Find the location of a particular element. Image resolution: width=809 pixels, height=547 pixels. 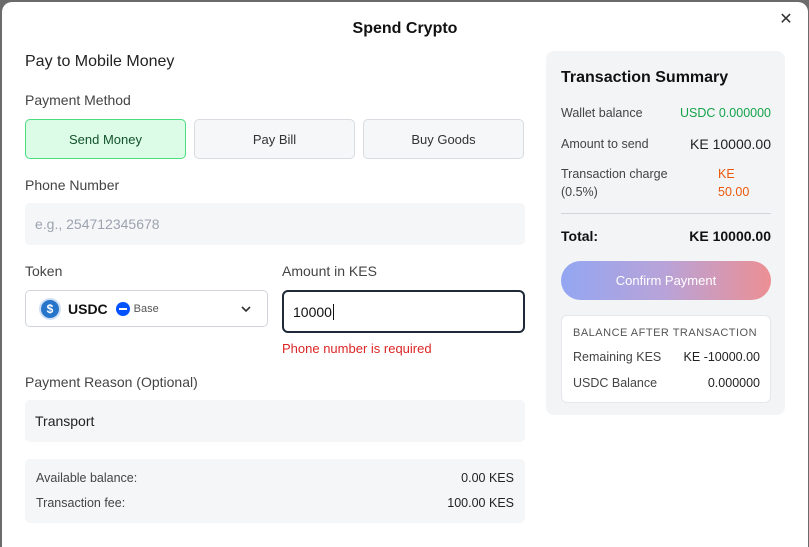

transaction-charge-value: KE 50.00 is located at coordinates (733, 183).